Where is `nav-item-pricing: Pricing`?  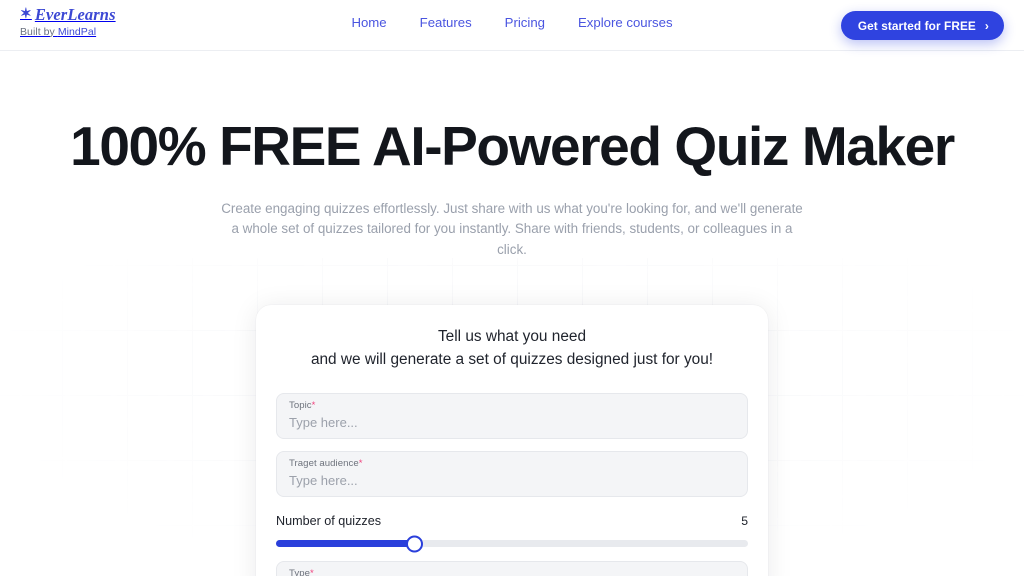
nav-item-pricing: Pricing is located at coordinates (525, 22).